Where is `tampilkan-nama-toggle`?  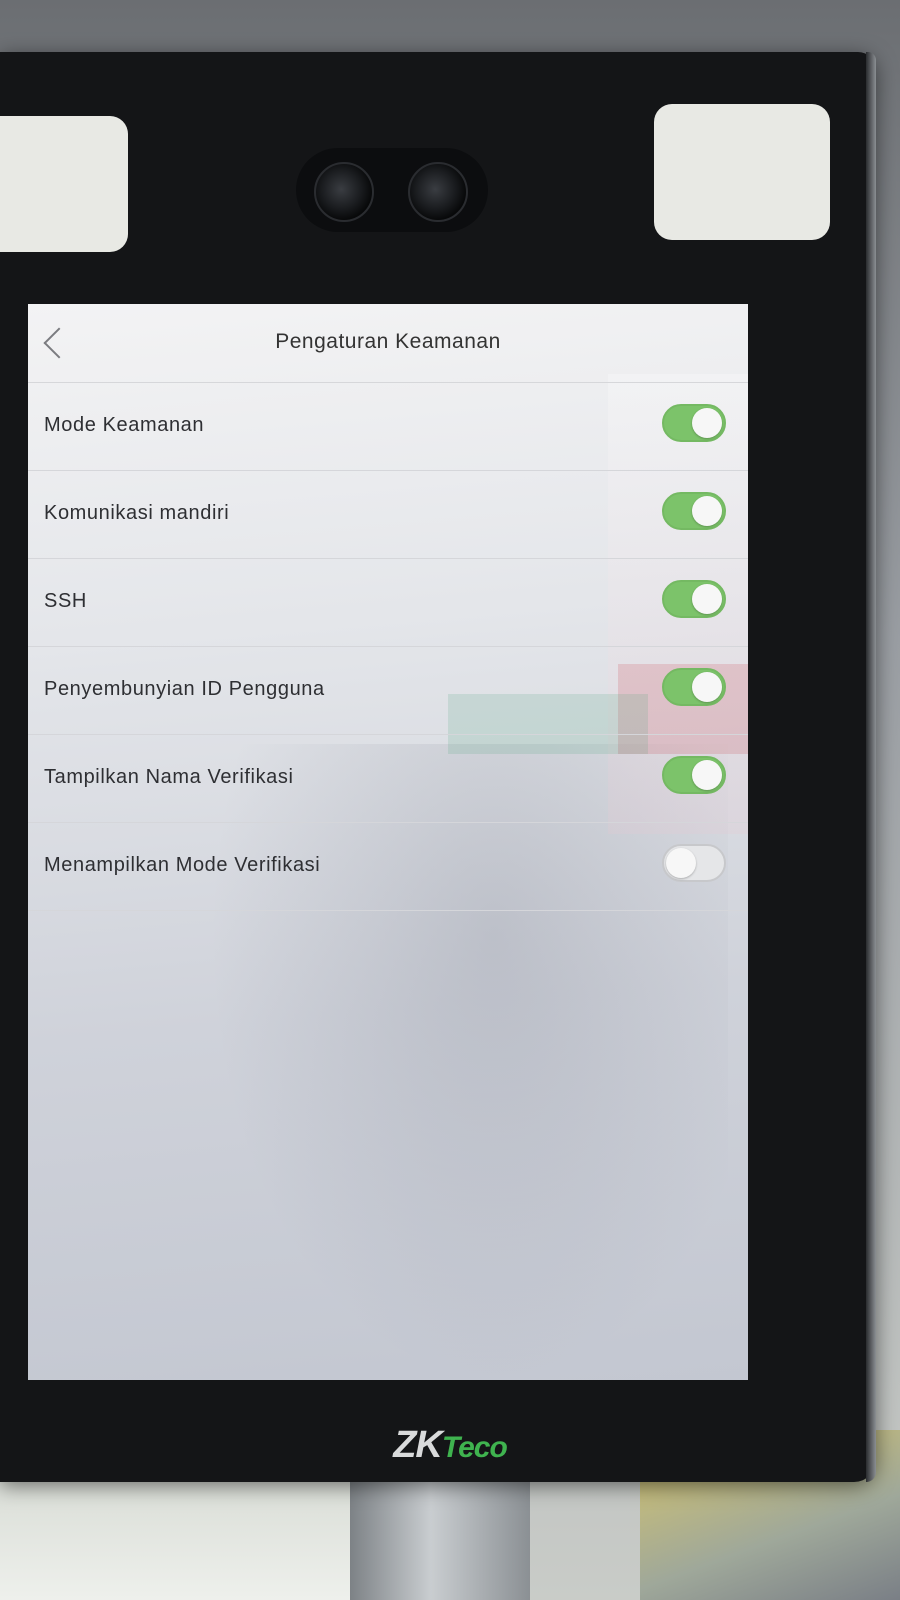 tampilkan-nama-toggle is located at coordinates (694, 775).